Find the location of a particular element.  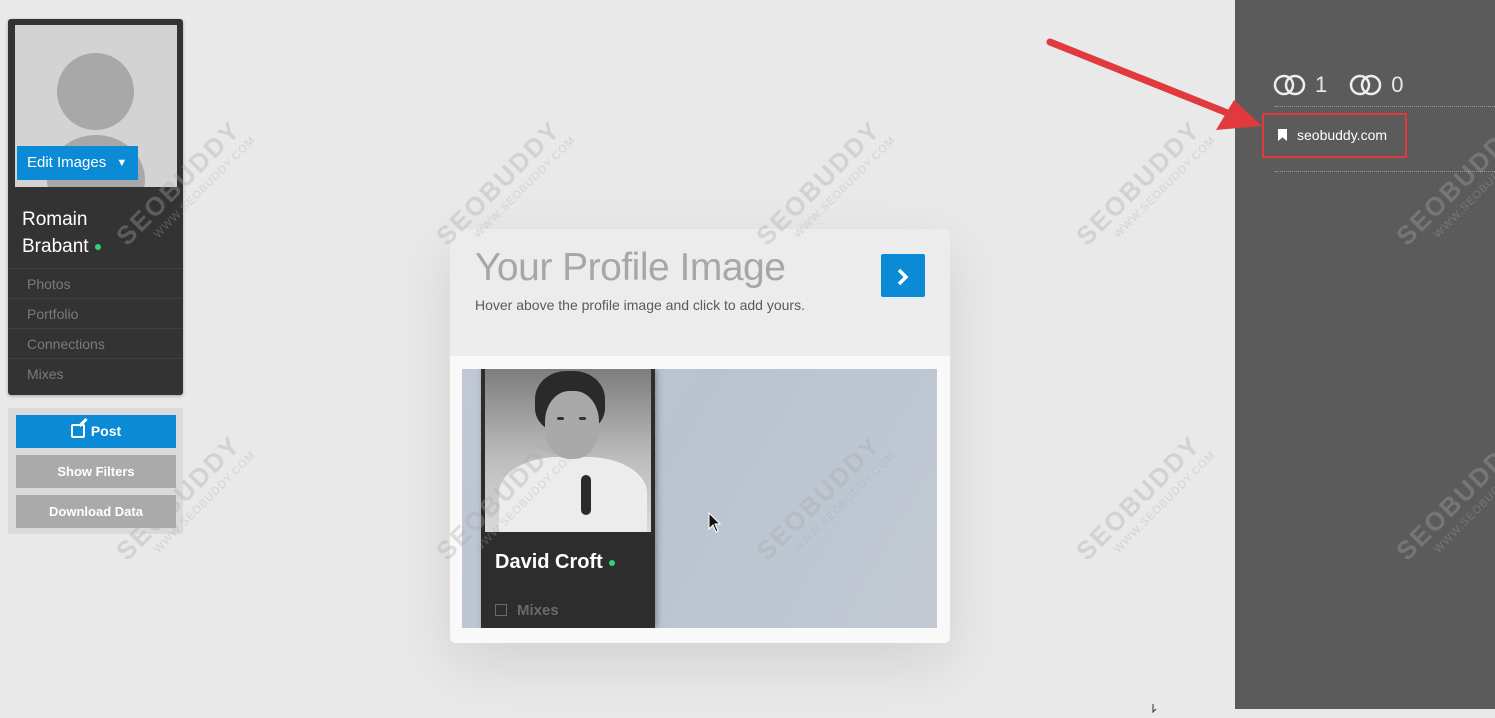

preview-profile-photo is located at coordinates (568, 450).